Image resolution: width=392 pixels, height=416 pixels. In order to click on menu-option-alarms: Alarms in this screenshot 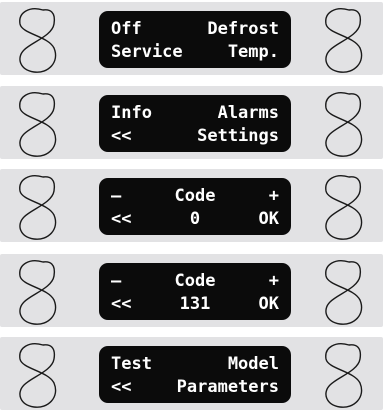, I will do `click(248, 113)`.